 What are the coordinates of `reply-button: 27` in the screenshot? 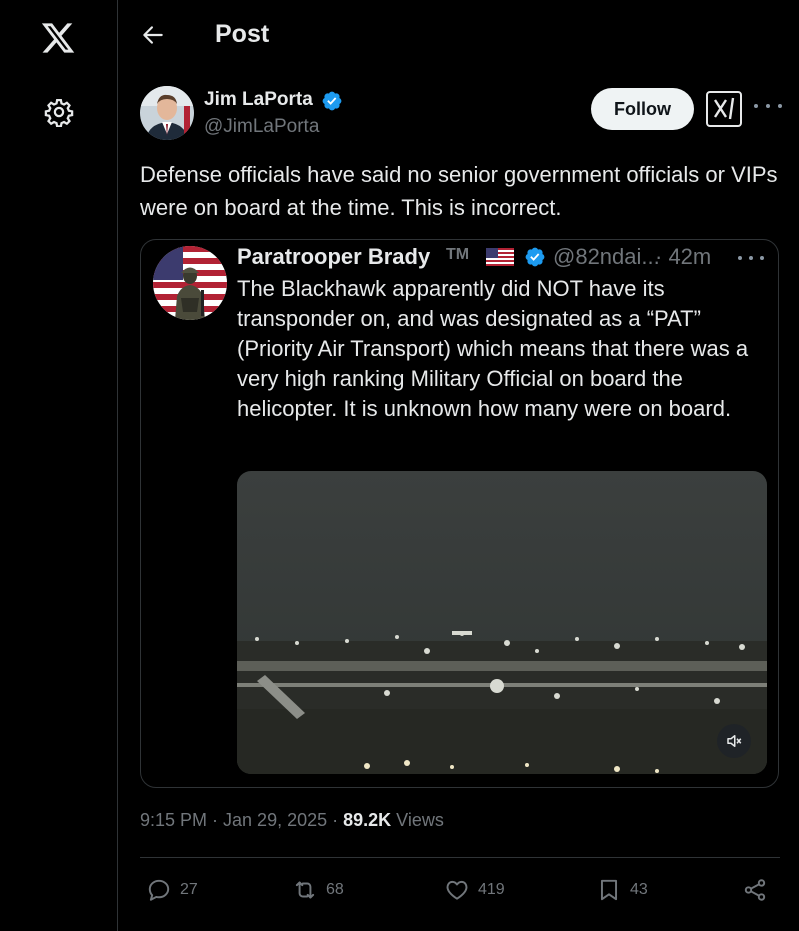 It's located at (172, 890).